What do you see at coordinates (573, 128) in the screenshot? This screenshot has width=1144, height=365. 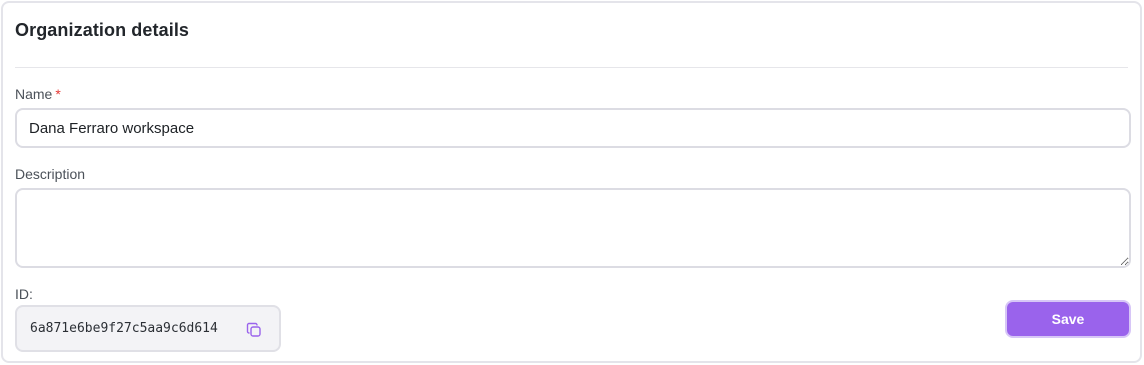 I see `name-input` at bounding box center [573, 128].